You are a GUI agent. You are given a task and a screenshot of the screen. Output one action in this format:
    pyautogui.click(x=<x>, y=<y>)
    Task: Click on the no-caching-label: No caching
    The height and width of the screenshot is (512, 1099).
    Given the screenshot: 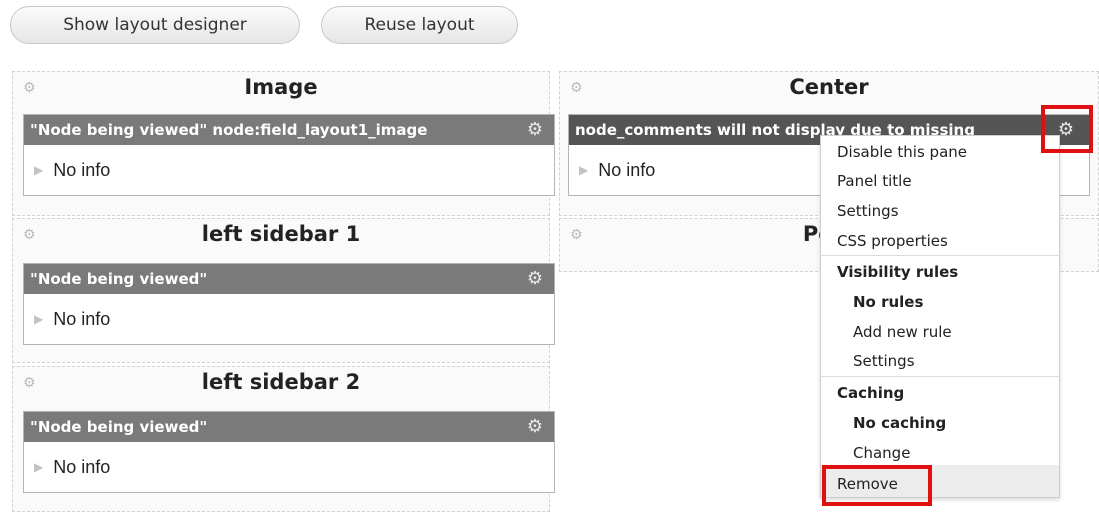 What is the action you would take?
    pyautogui.click(x=900, y=423)
    